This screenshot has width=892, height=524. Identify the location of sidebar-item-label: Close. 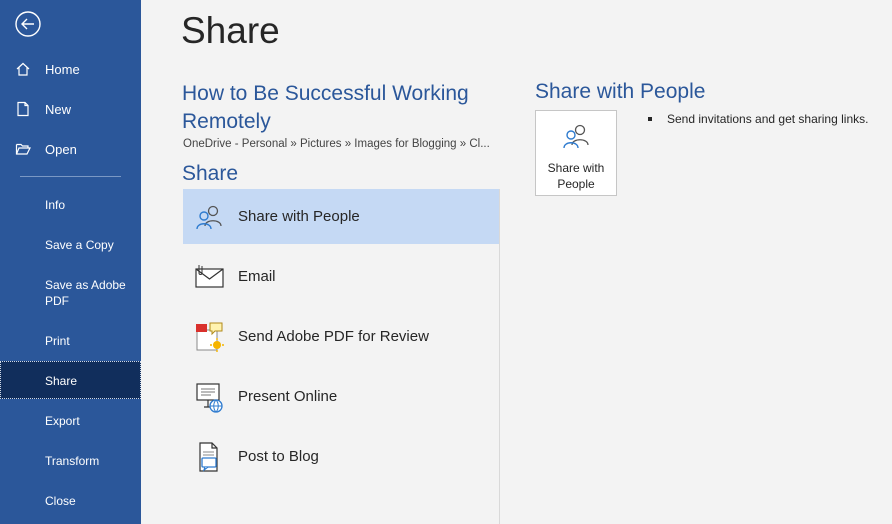
(60, 501).